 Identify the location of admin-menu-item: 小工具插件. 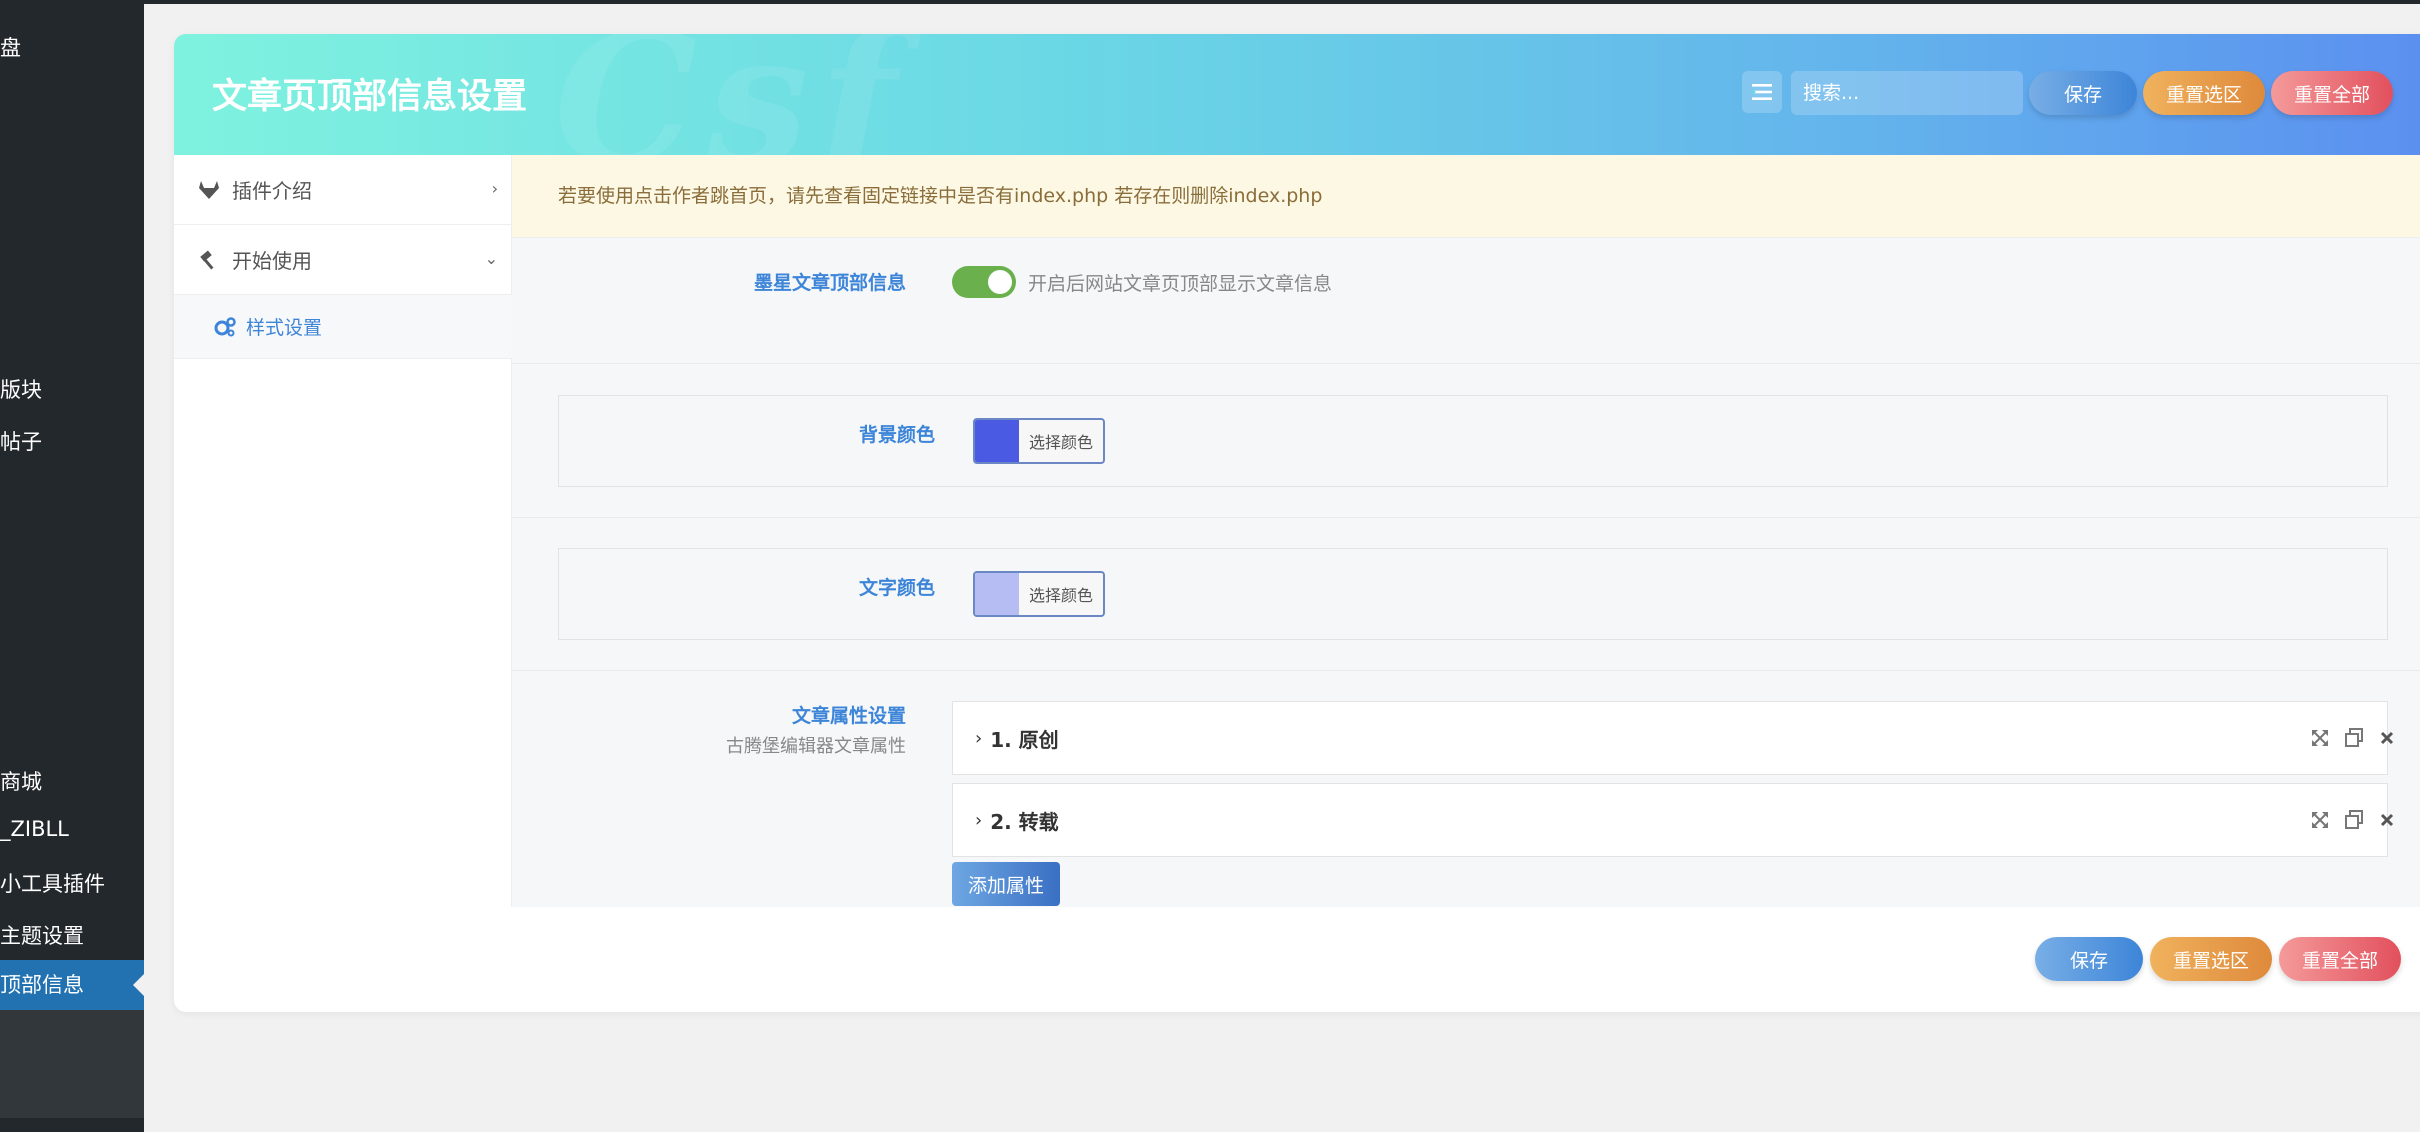
(52, 883).